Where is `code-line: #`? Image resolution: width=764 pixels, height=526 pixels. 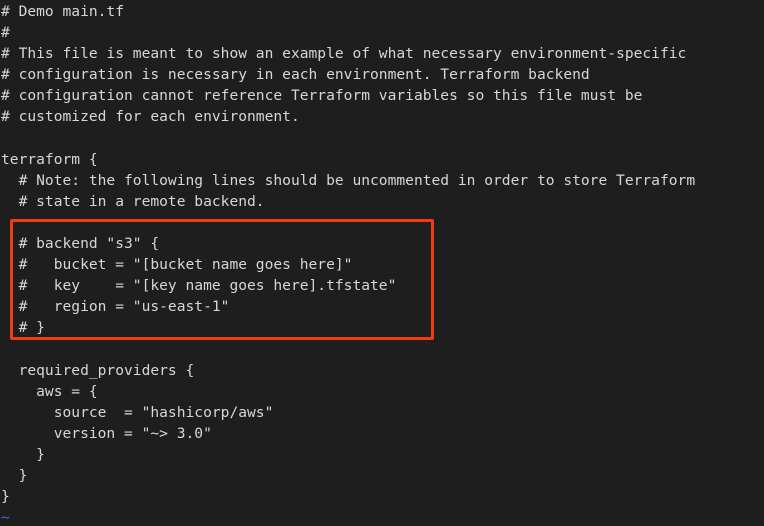 code-line: # is located at coordinates (5, 33).